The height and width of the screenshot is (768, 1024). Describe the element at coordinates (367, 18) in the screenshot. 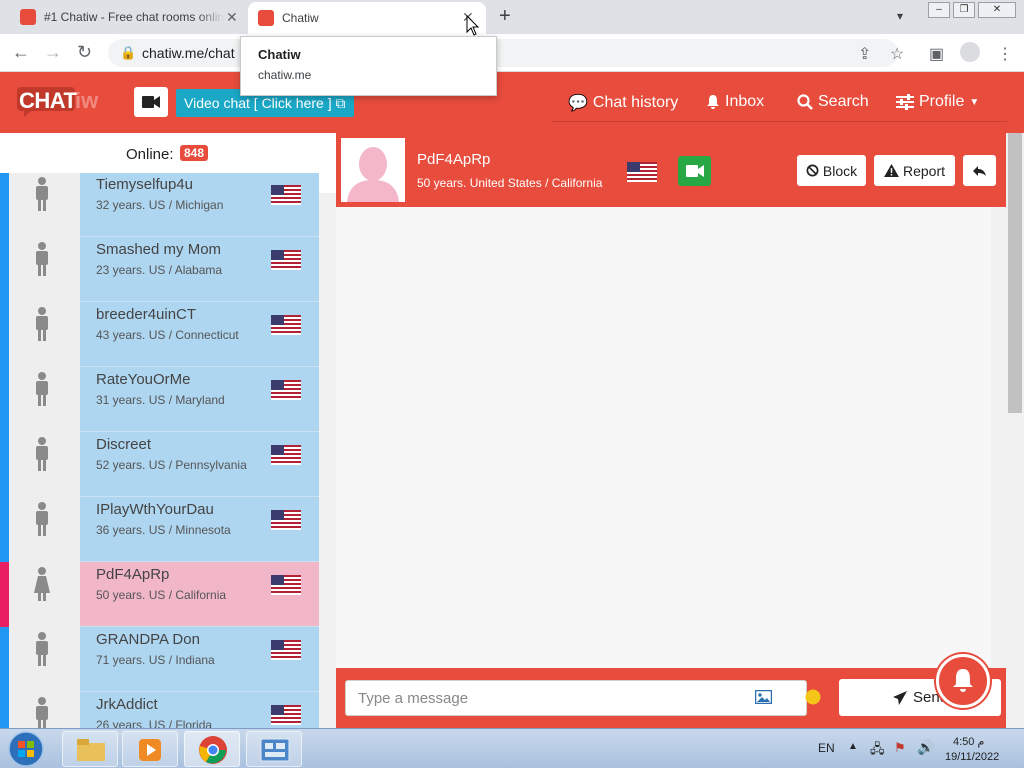

I see `tab-chatiw-active: Chatiw ✕` at that location.